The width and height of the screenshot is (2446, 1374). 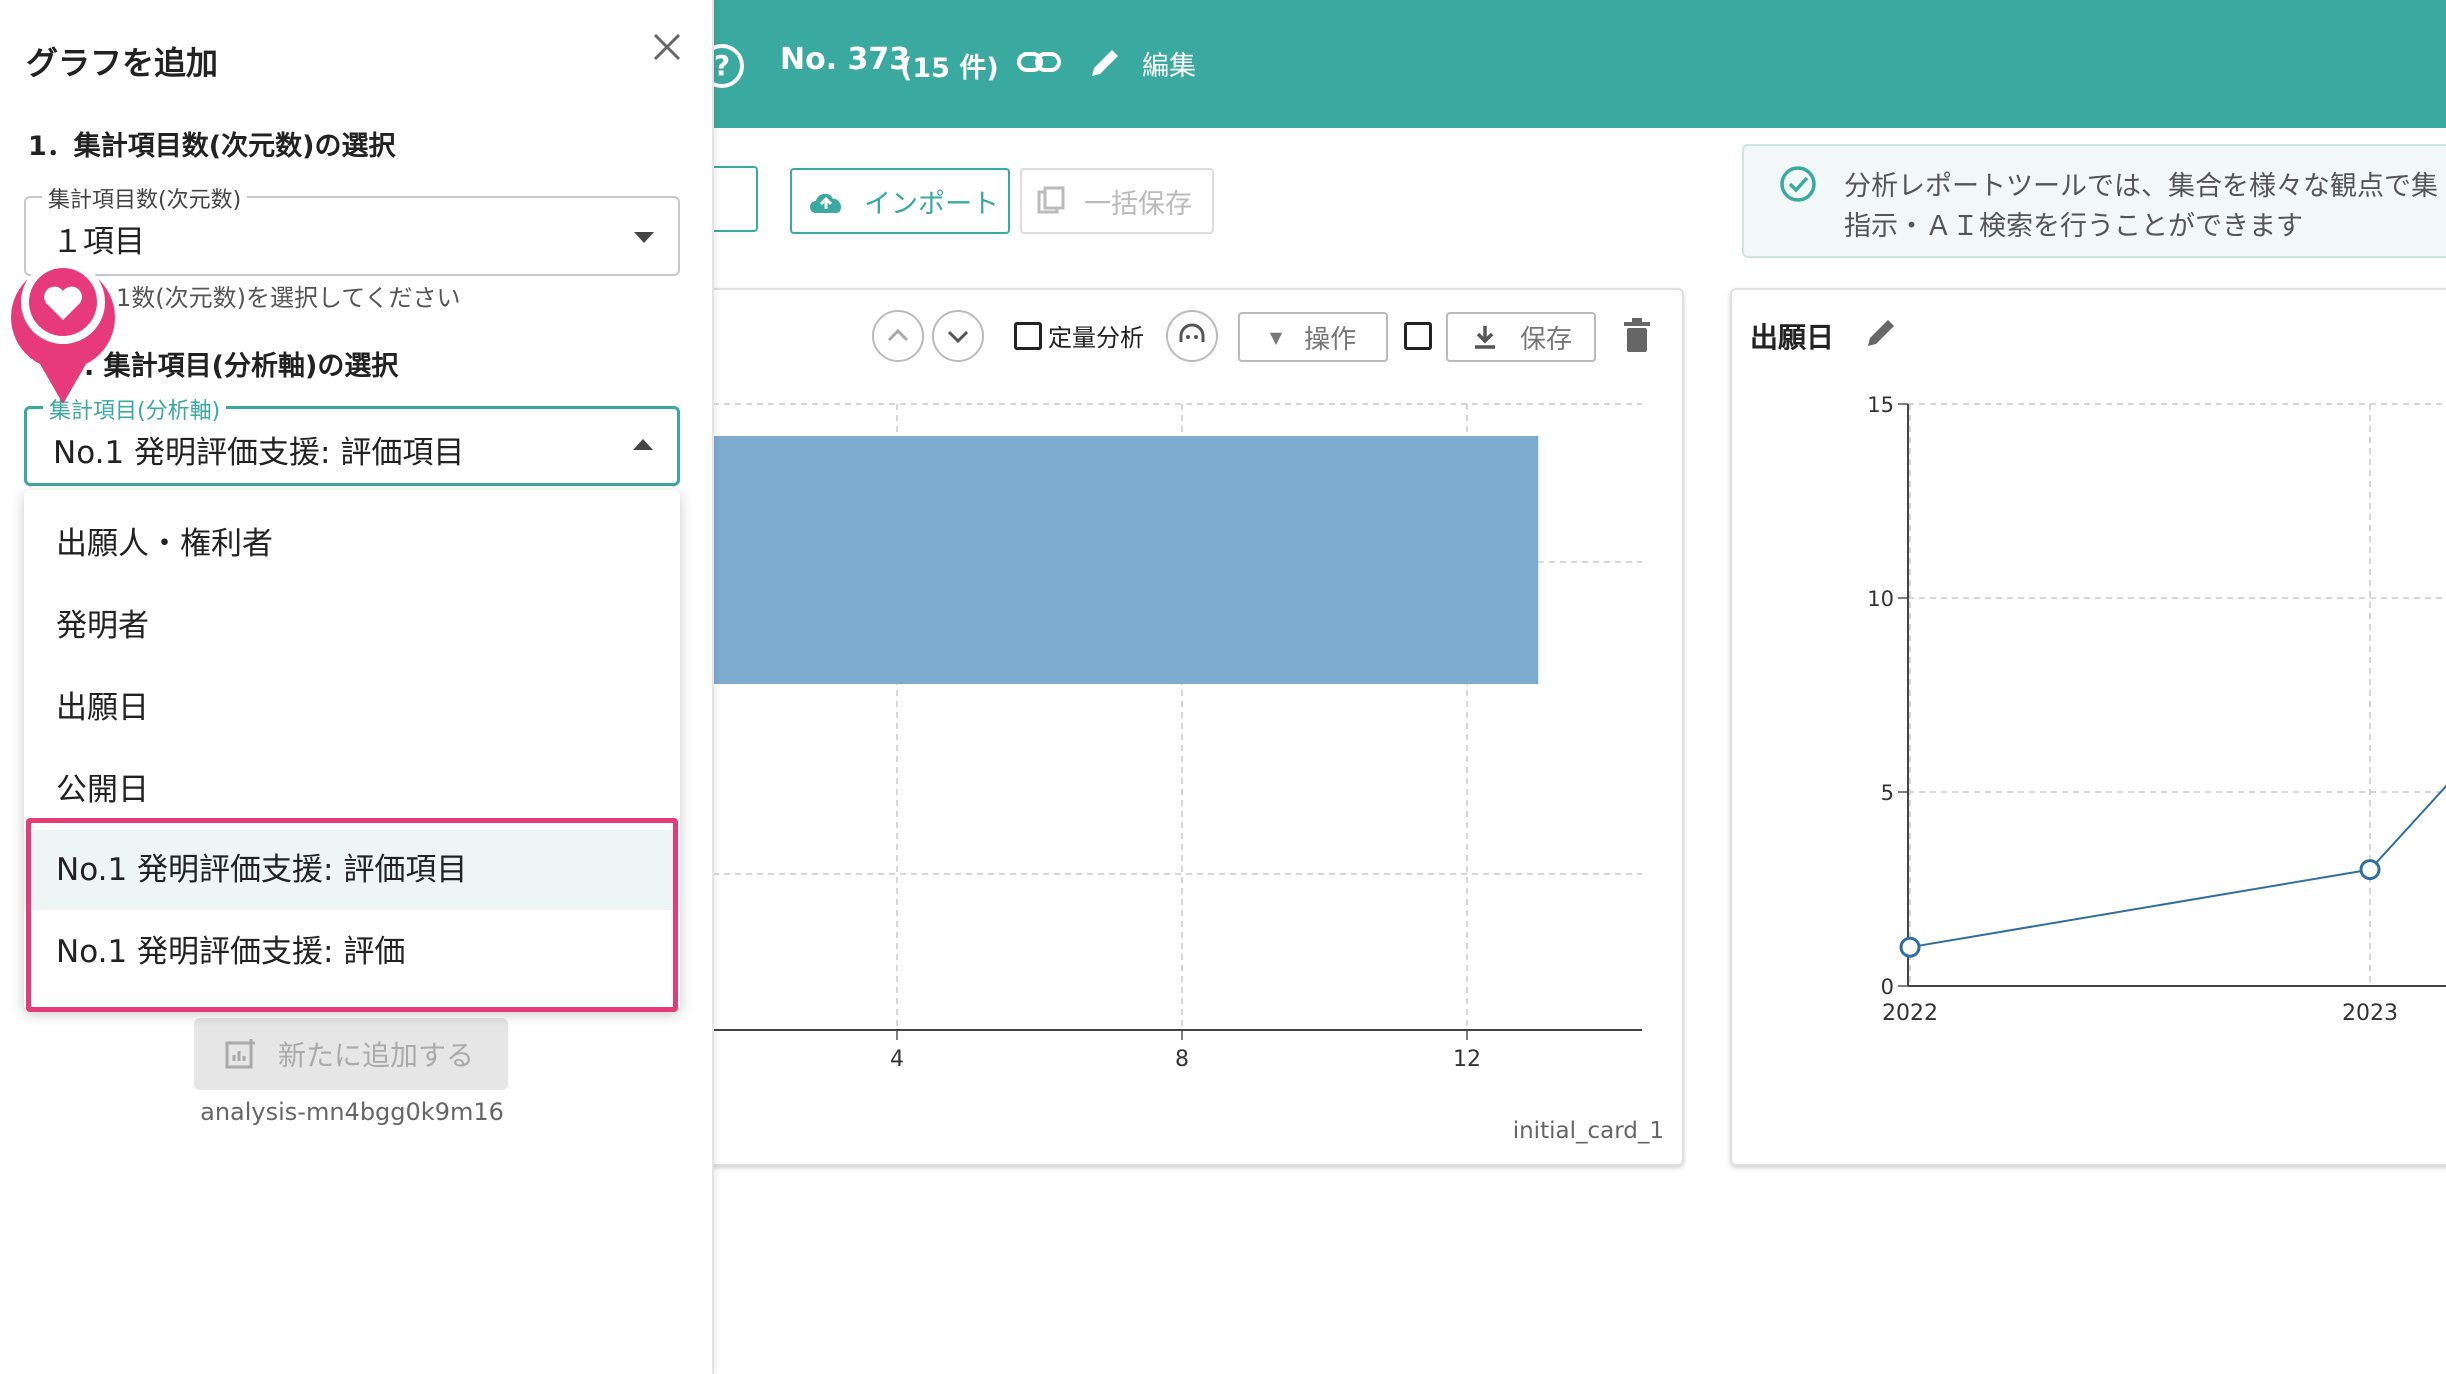 I want to click on info-line-1: 分析レポートツールでは、集合を様々な観点で集, so click(x=2141, y=186).